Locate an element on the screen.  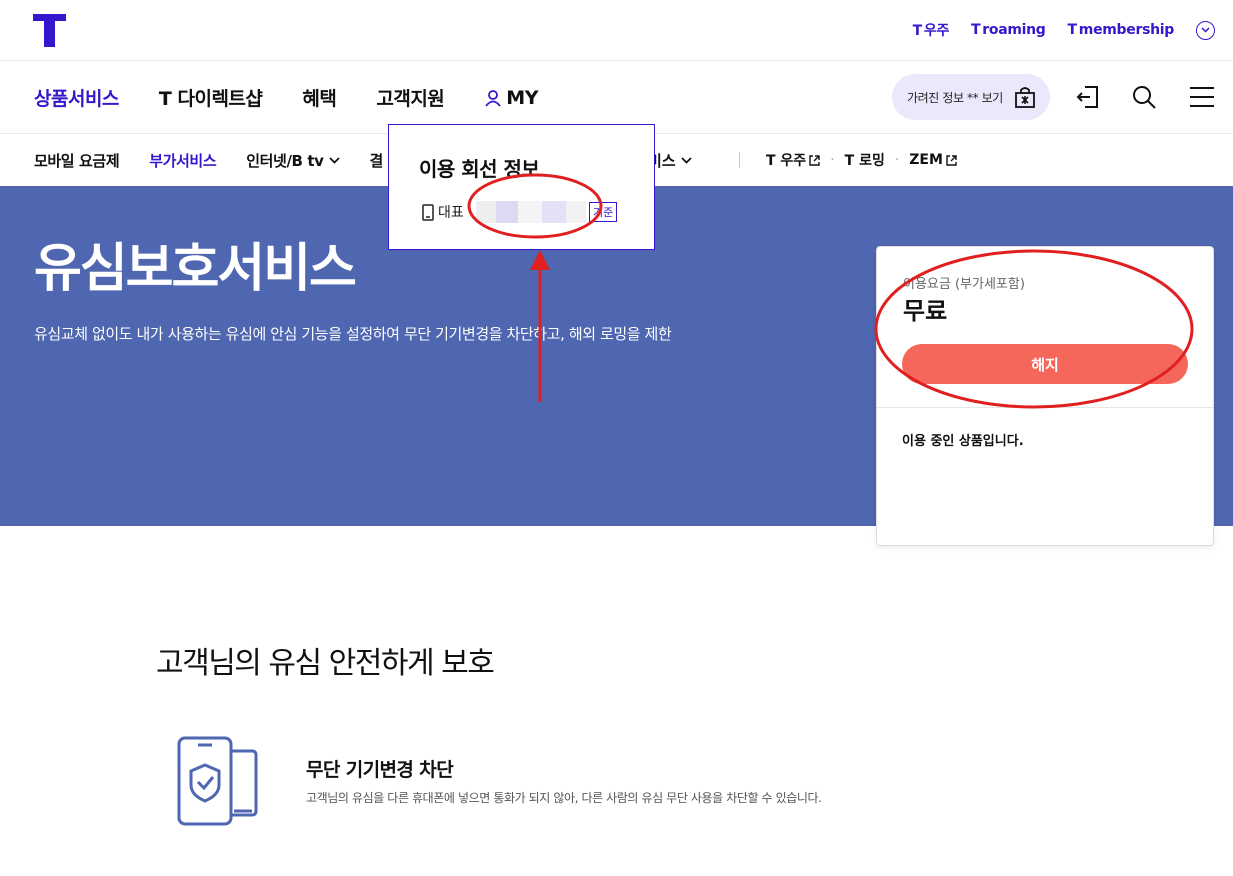
subnav-item-internet: 인터넷/B tv is located at coordinates (293, 160).